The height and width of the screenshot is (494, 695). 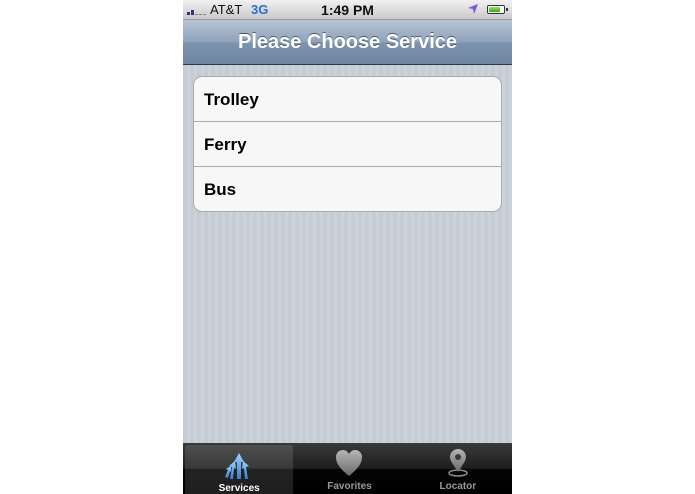 What do you see at coordinates (349, 486) in the screenshot?
I see `tab-label: Favorites` at bounding box center [349, 486].